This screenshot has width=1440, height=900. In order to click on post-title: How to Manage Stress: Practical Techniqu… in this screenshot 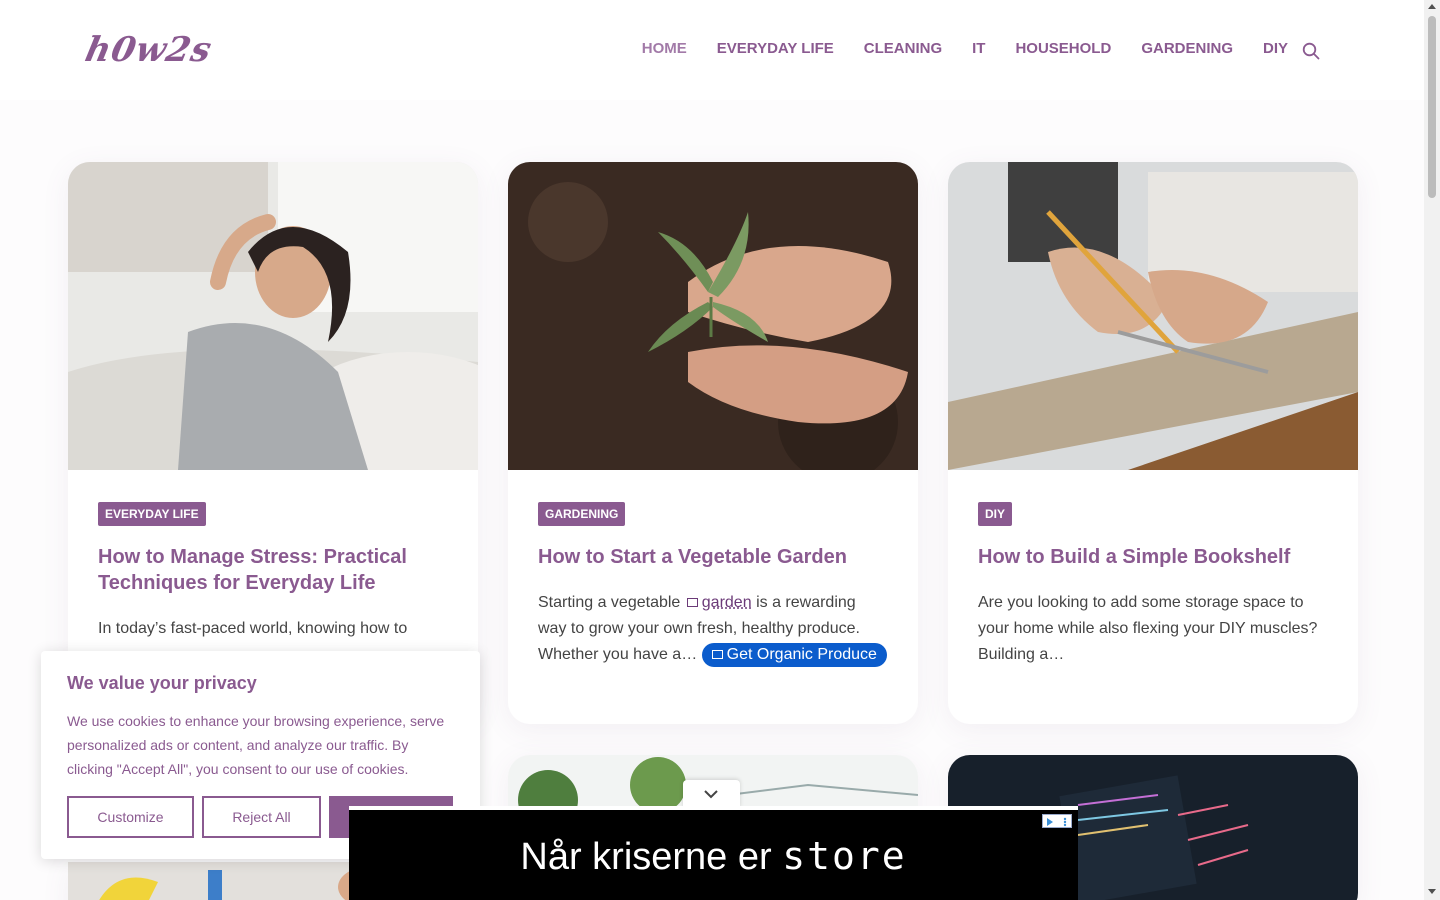, I will do `click(273, 570)`.